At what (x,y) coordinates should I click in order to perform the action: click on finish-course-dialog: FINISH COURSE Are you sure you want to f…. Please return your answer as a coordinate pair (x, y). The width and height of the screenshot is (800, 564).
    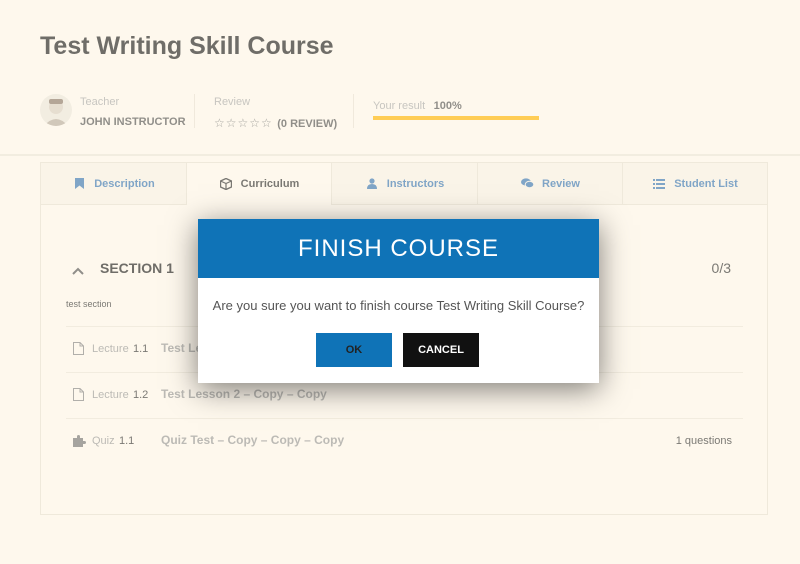
    Looking at the image, I should click on (398, 301).